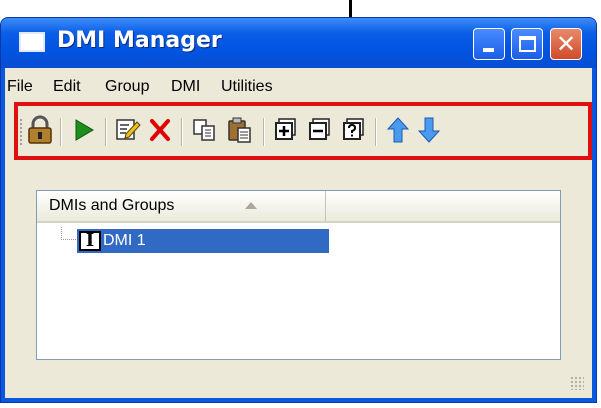 Image resolution: width=601 pixels, height=408 pixels. Describe the element at coordinates (251, 205) in the screenshot. I see `sort-ascending-icon` at that location.